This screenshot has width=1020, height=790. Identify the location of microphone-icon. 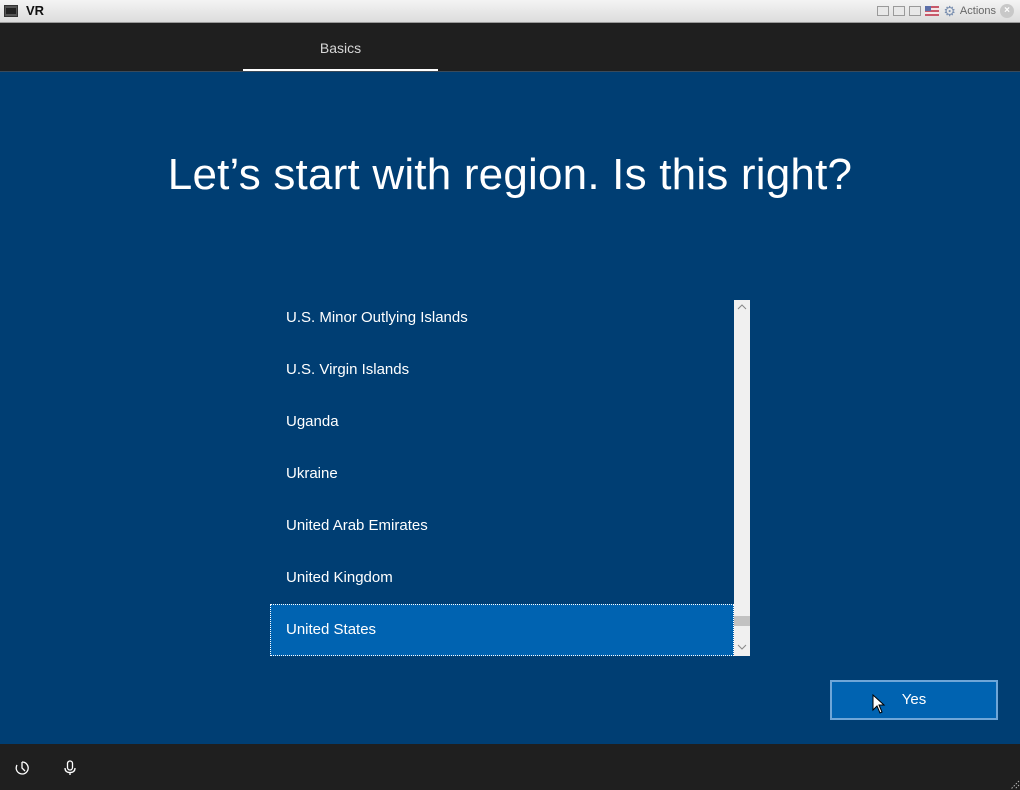
(70, 768).